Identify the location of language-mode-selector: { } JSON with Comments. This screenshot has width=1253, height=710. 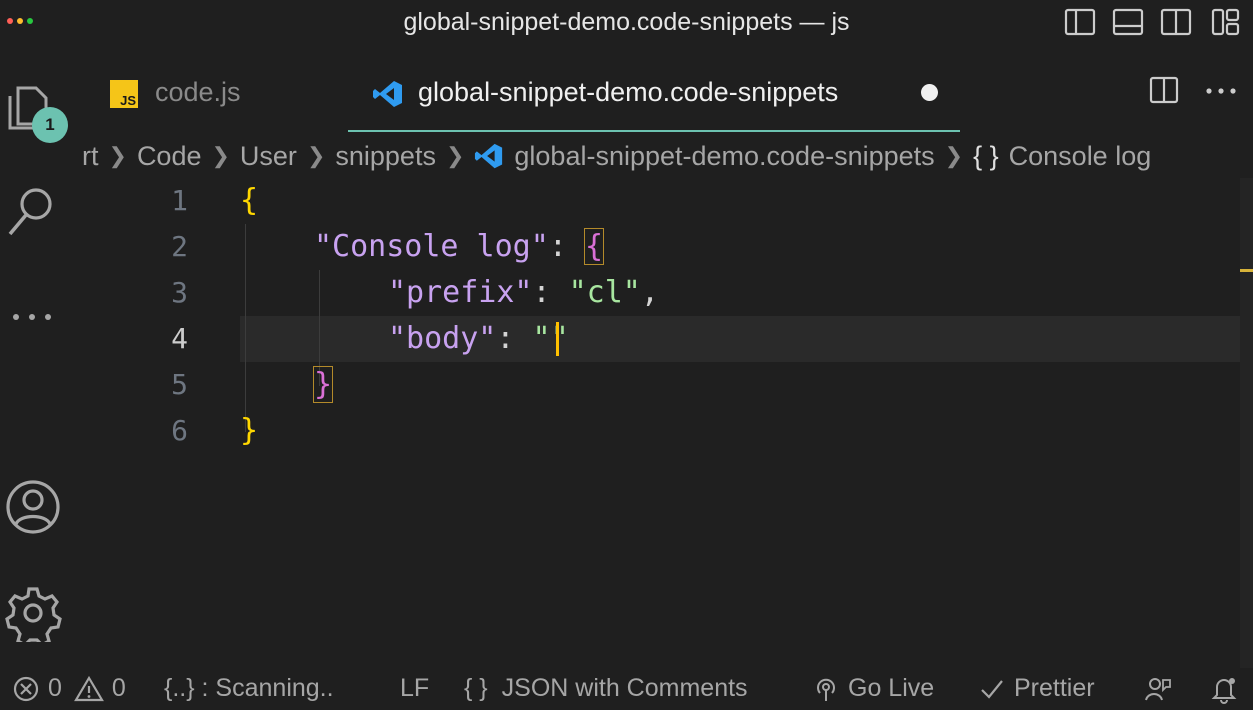
(606, 688).